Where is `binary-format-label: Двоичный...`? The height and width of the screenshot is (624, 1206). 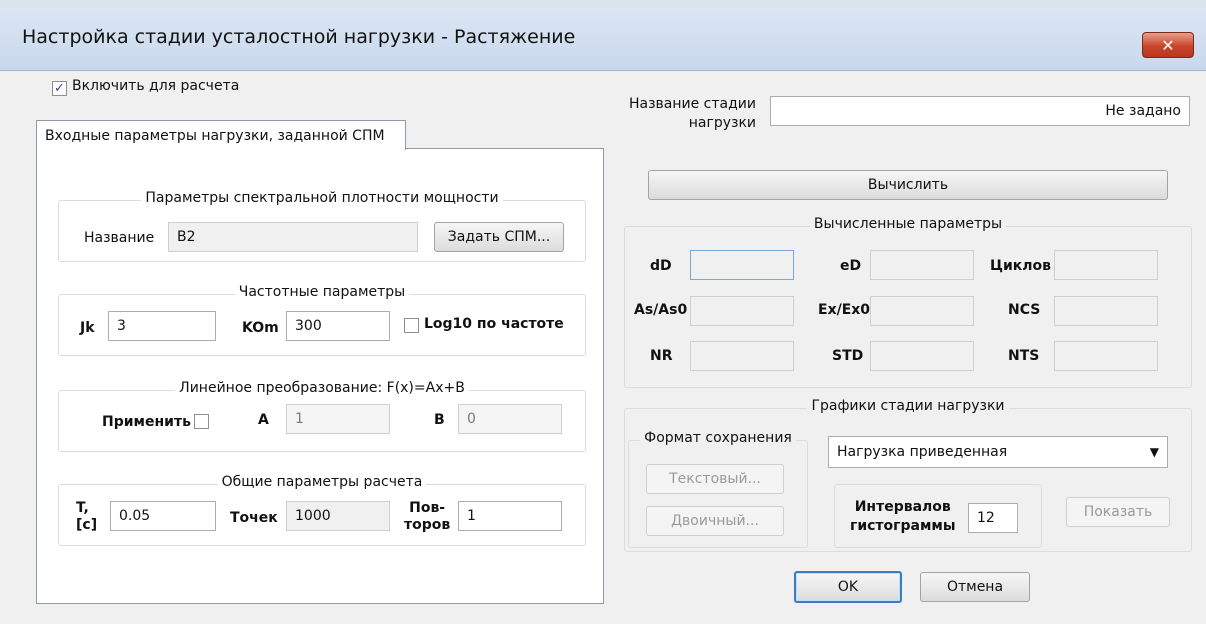
binary-format-label: Двоичный... is located at coordinates (715, 521).